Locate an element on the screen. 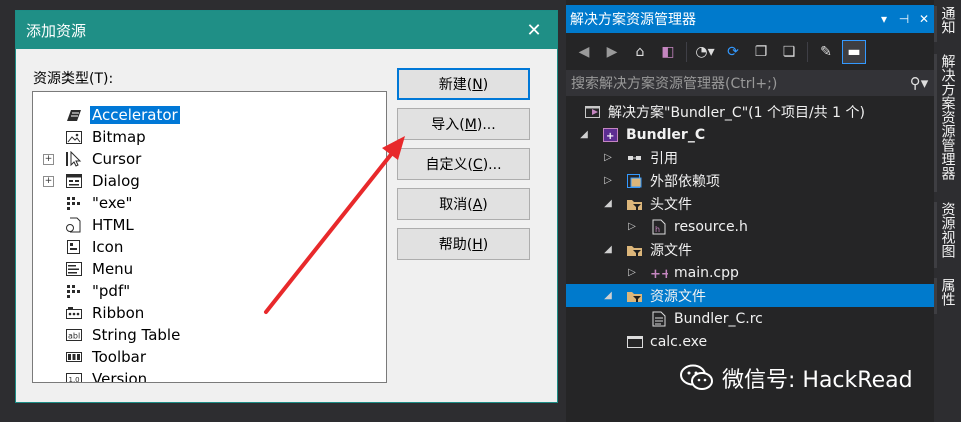 Image resolution: width=961 pixels, height=422 pixels. sync-icon: ⟳ is located at coordinates (733, 52).